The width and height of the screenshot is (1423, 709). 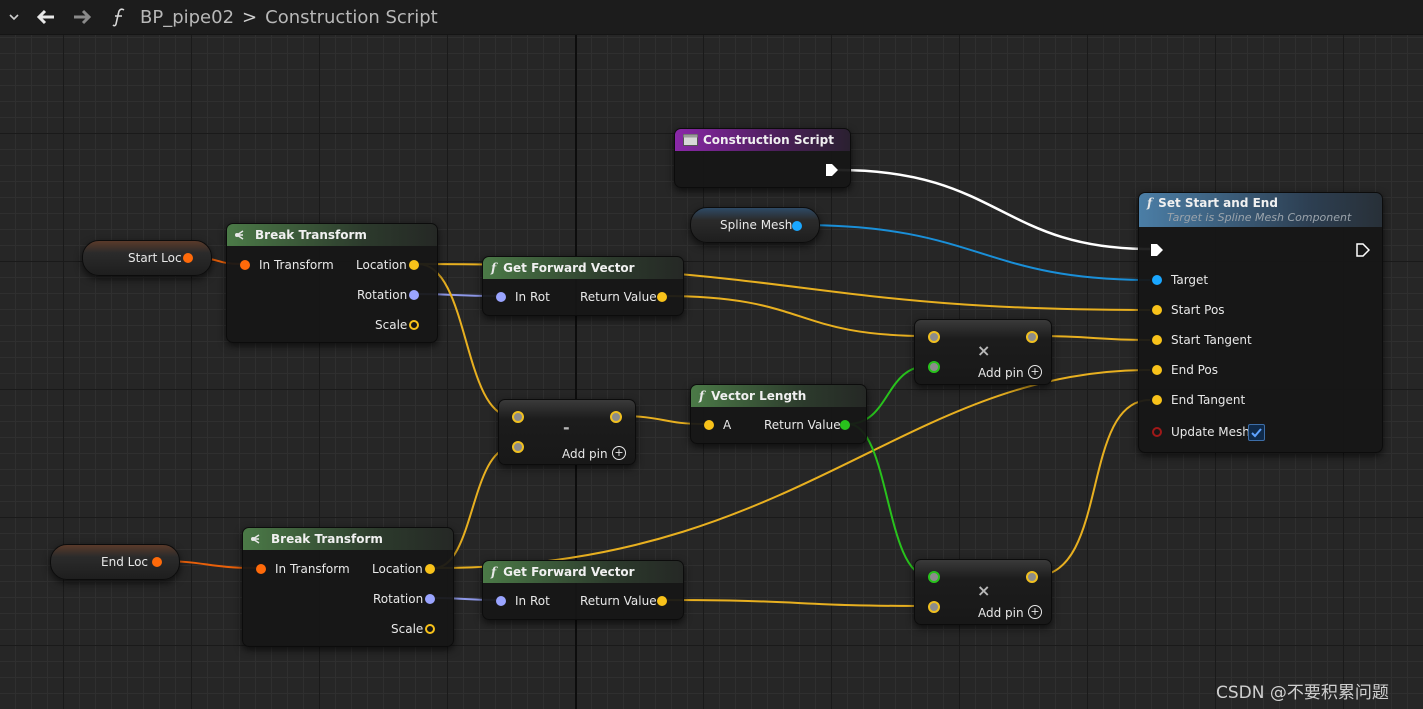 What do you see at coordinates (762, 158) in the screenshot?
I see `construction-script-node: Construction Script` at bounding box center [762, 158].